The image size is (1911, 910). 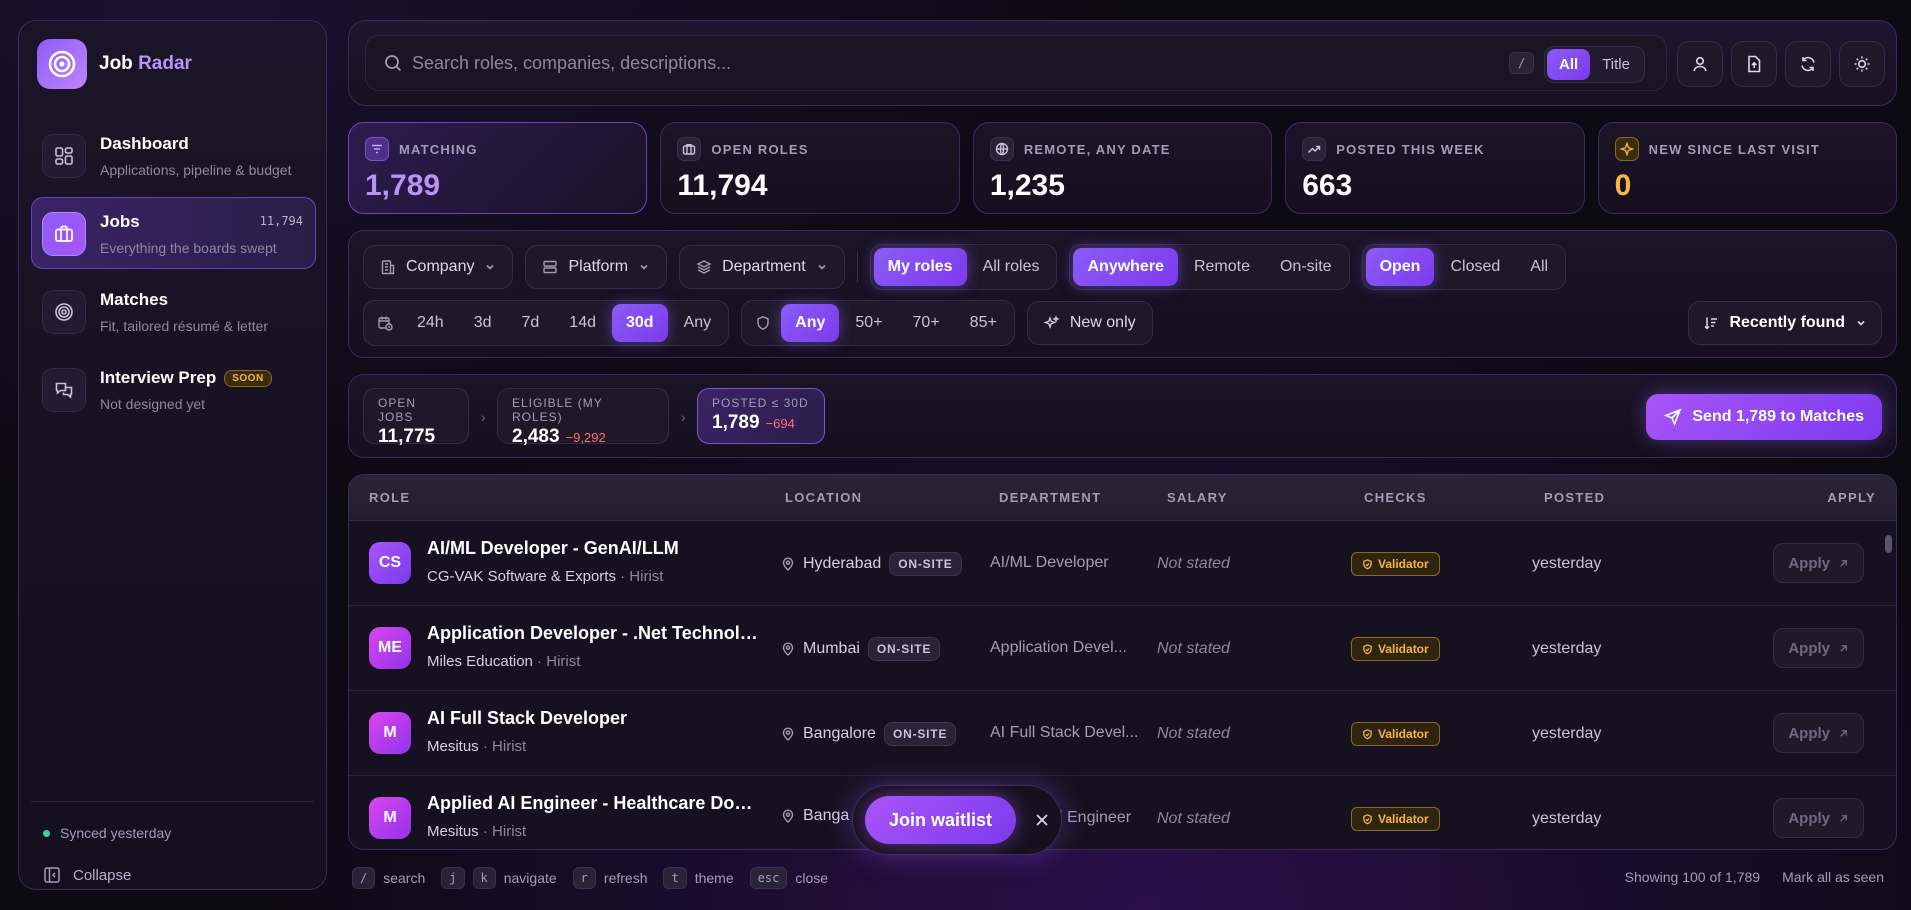 What do you see at coordinates (941, 820) in the screenshot?
I see `join-waitlist-button: Join waitlist` at bounding box center [941, 820].